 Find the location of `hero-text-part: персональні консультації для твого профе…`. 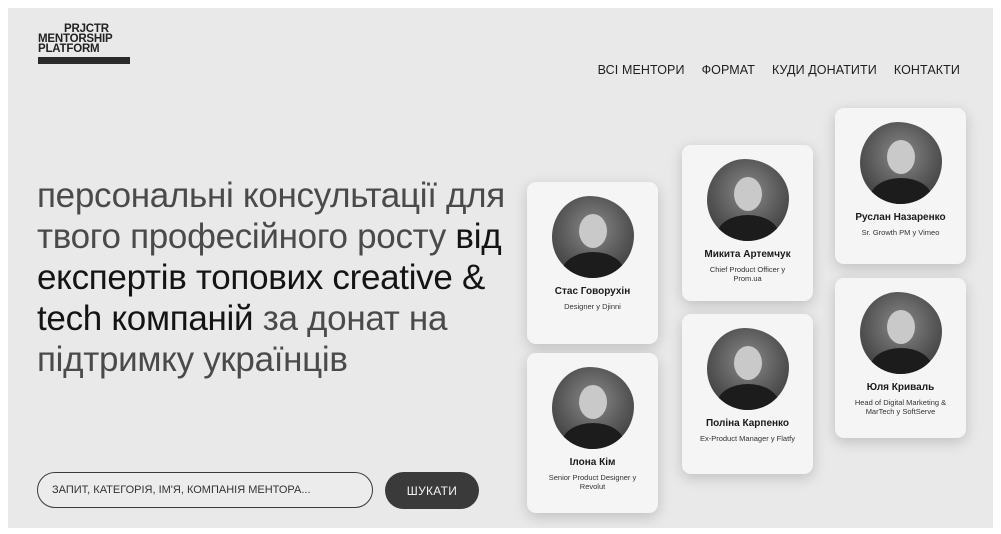

hero-text-part: персональні консультації для твого профе… is located at coordinates (271, 216).